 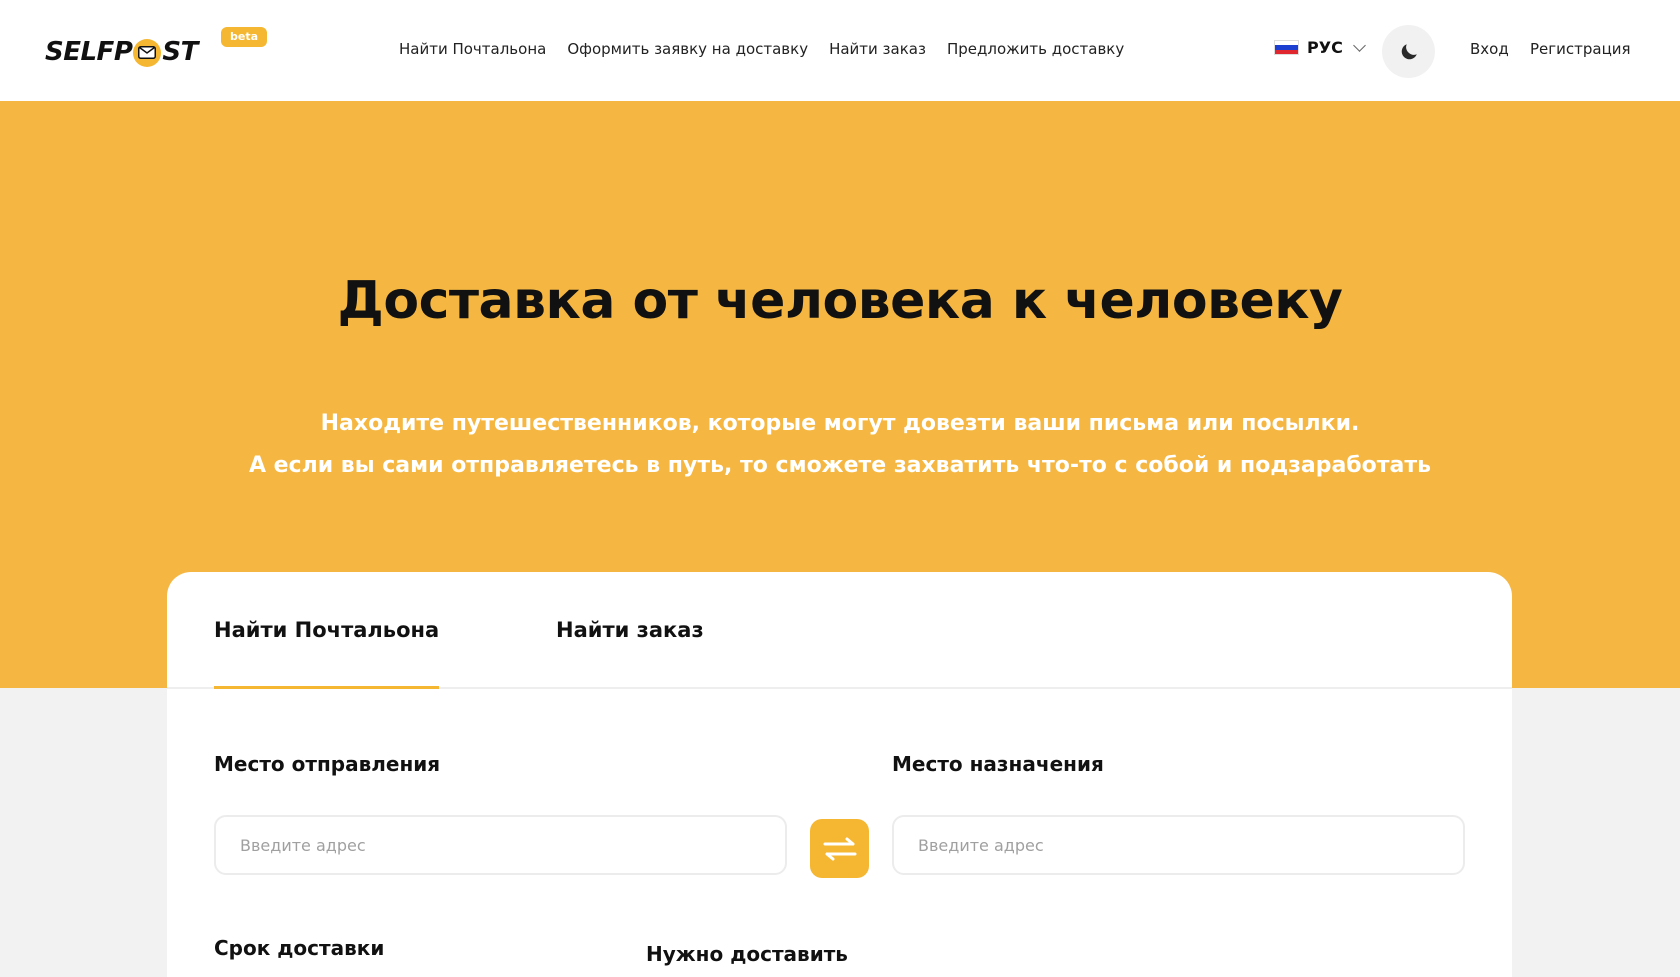 I want to click on envelope-logo-icon, so click(x=147, y=53).